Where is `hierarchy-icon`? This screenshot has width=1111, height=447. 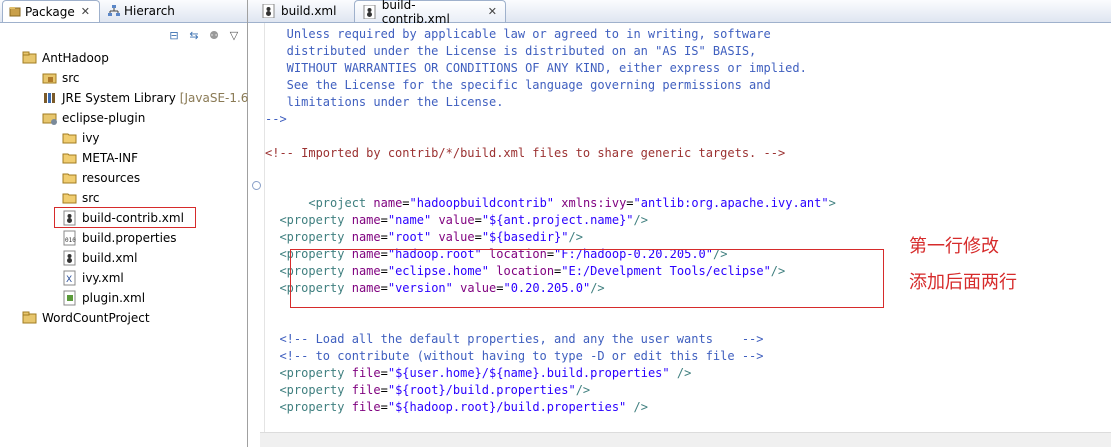 hierarchy-icon is located at coordinates (114, 10).